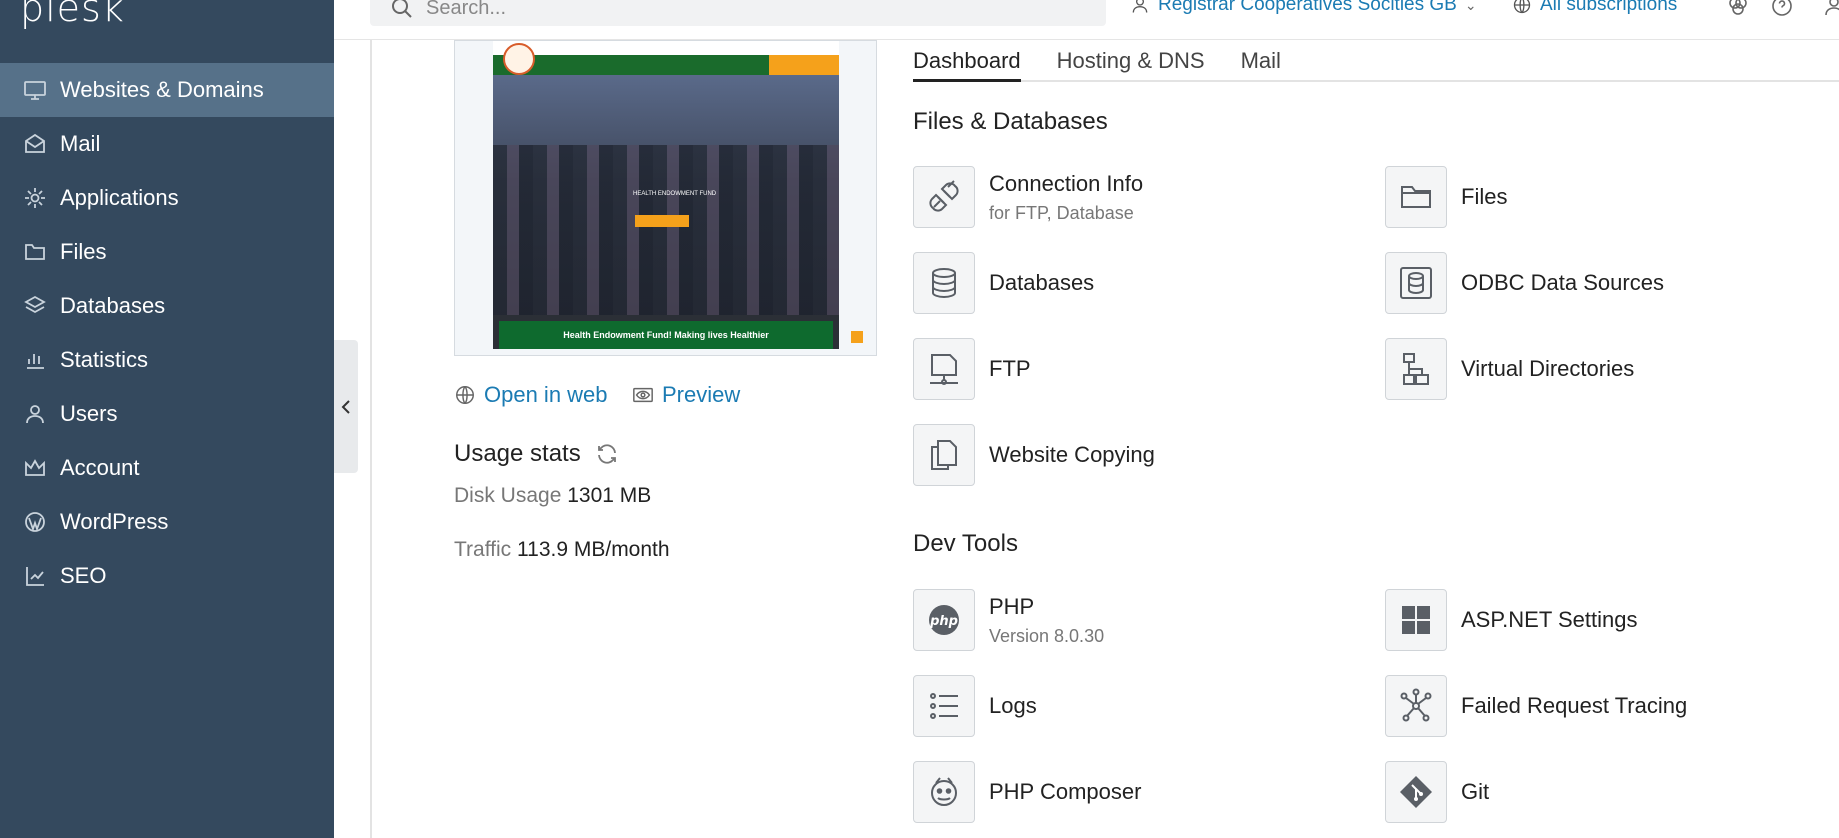 Image resolution: width=1839 pixels, height=838 pixels. I want to click on site-logo, so click(519, 59).